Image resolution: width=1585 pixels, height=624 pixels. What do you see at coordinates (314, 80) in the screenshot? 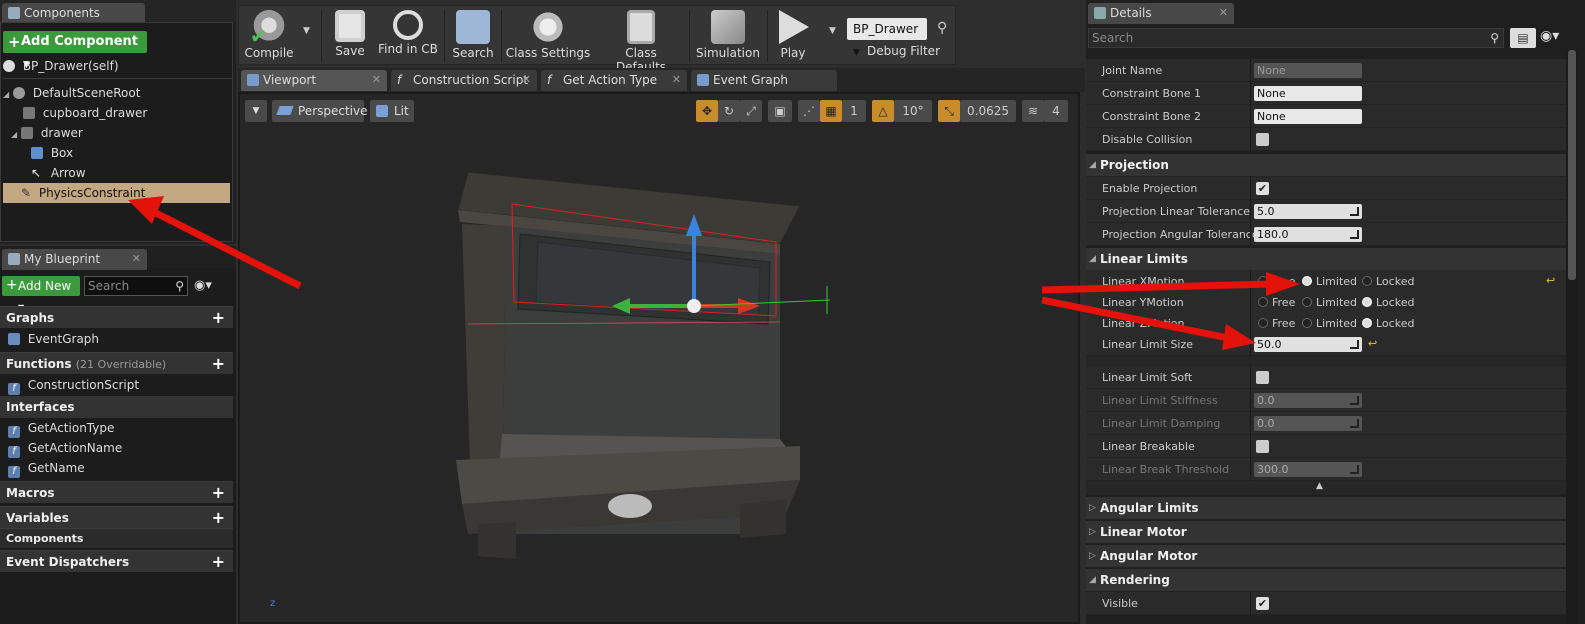
I see `tab-viewport: Viewport ✕` at bounding box center [314, 80].